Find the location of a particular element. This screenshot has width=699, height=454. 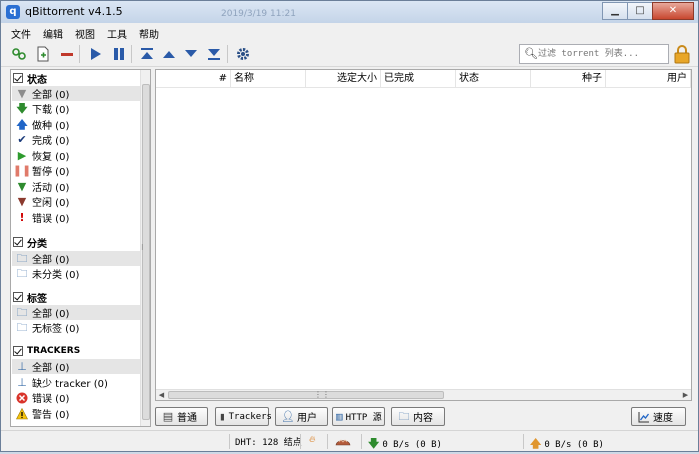

column-header-status: 状态 is located at coordinates (493, 79).